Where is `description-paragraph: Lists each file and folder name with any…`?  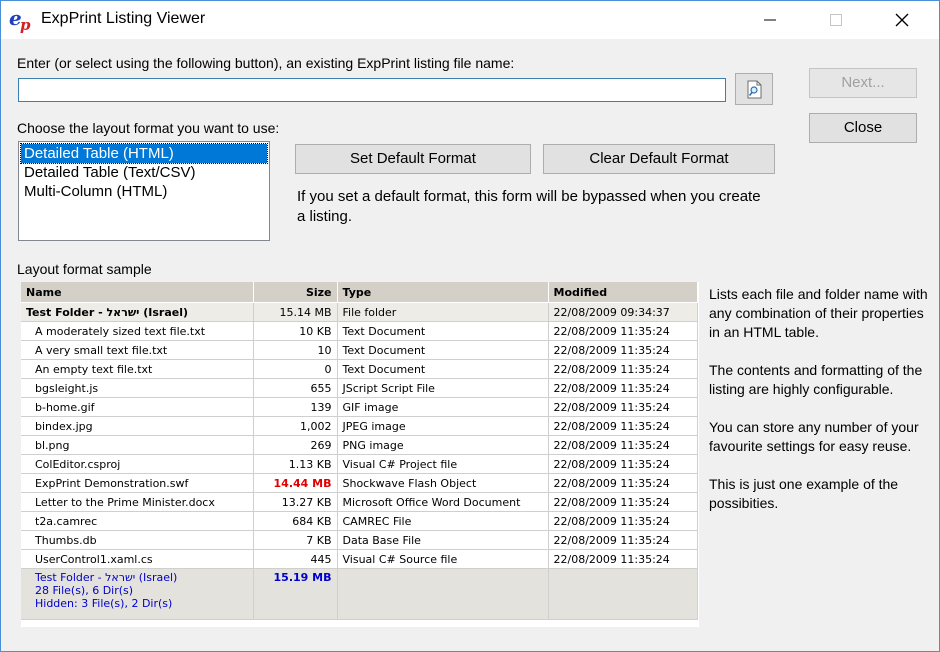
description-paragraph: Lists each file and folder name with any… is located at coordinates (818, 313).